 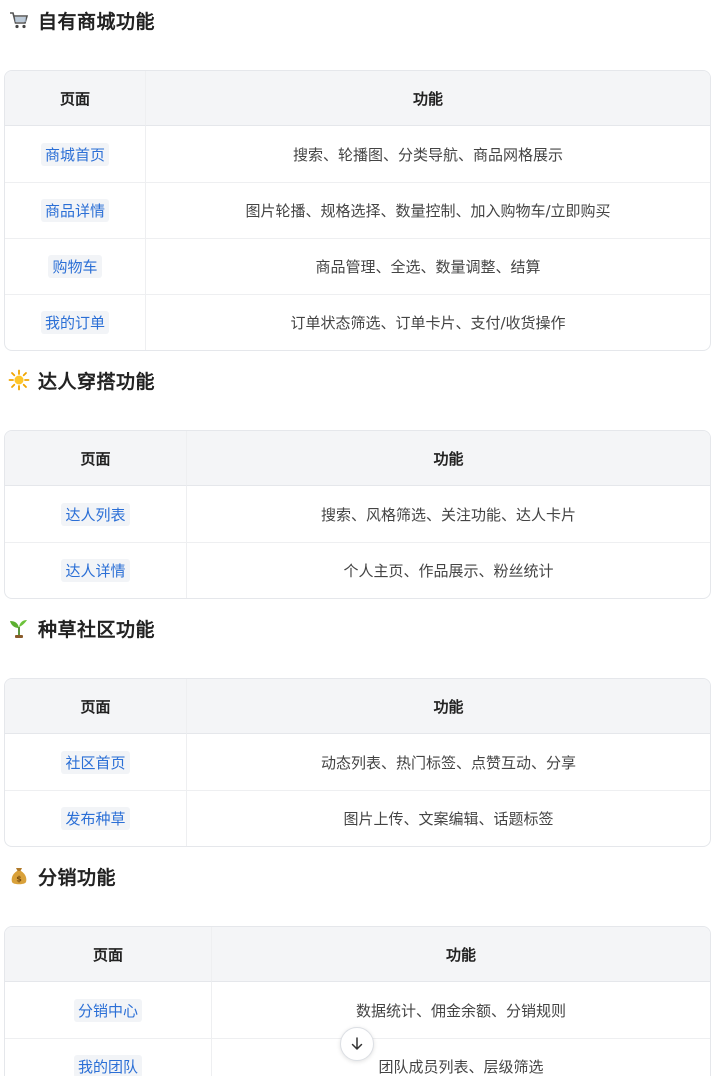 I want to click on table-row: 购物车 商品管理、全选、数量调整、结算, so click(x=357, y=266).